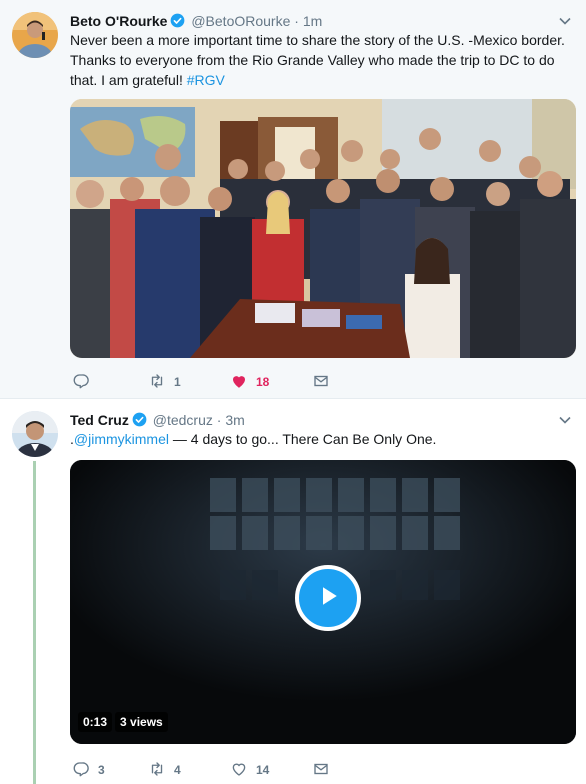 This screenshot has height=784, width=586. What do you see at coordinates (249, 382) in the screenshot?
I see `like-button: 18` at bounding box center [249, 382].